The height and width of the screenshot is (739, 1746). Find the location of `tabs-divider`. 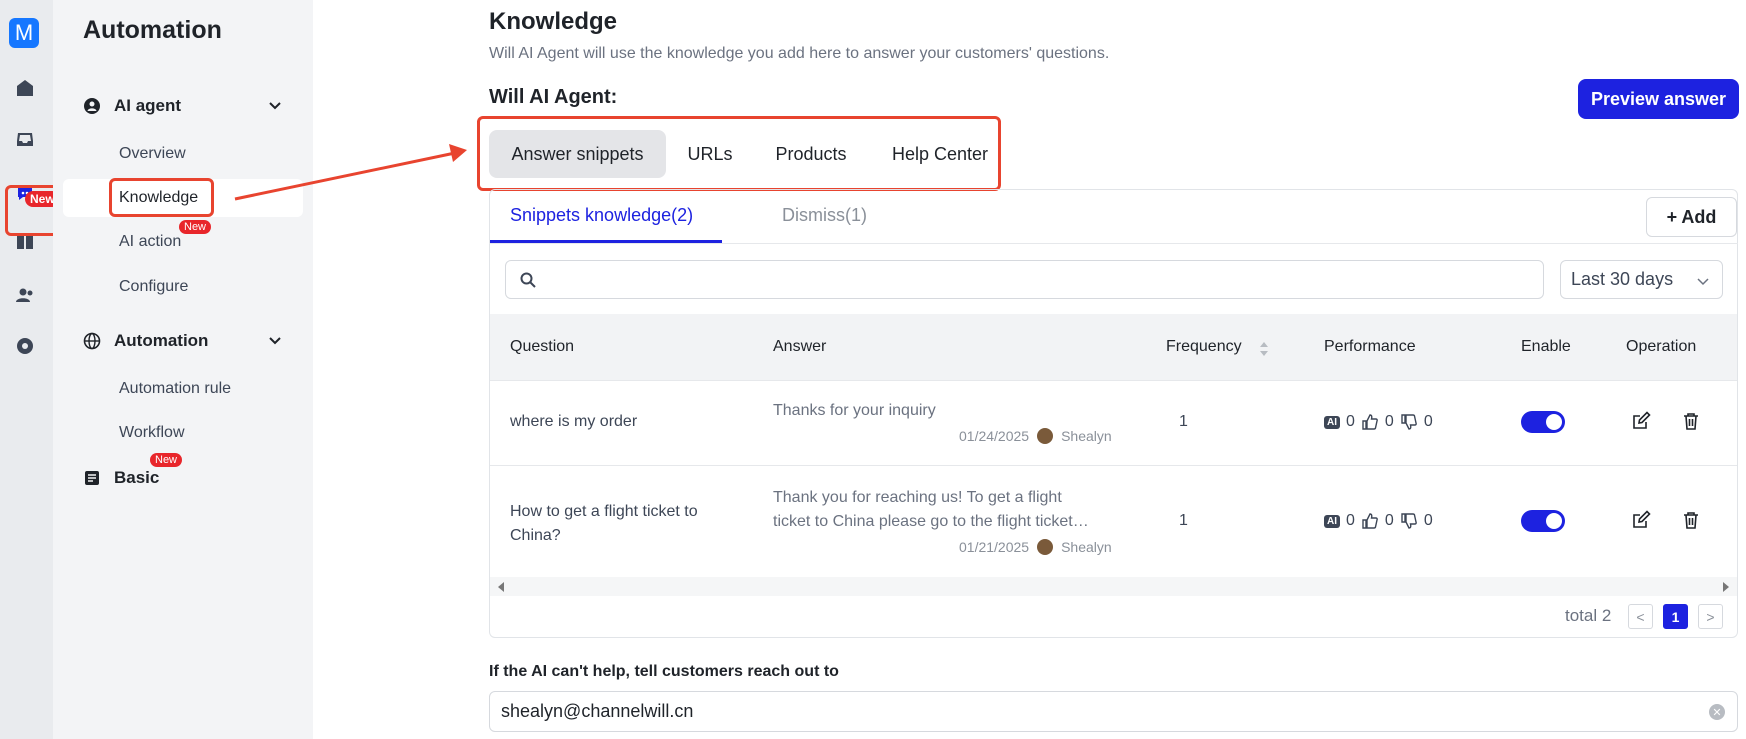

tabs-divider is located at coordinates (1113, 243).